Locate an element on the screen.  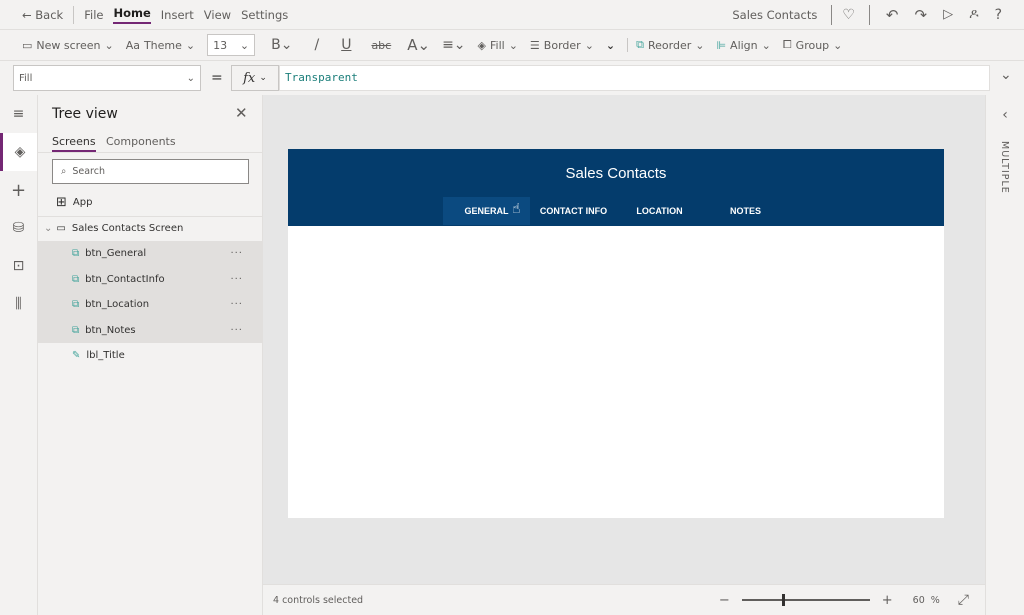
tree-item-screen: ⌄ ▭ Sales Contacts Screen is located at coordinates (150, 228).